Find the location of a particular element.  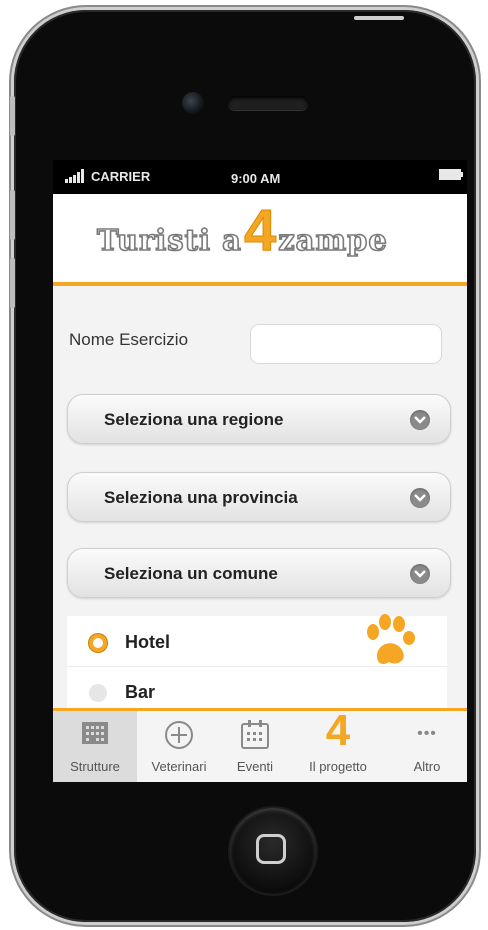

tab-altro: ••• Altro is located at coordinates (427, 746).